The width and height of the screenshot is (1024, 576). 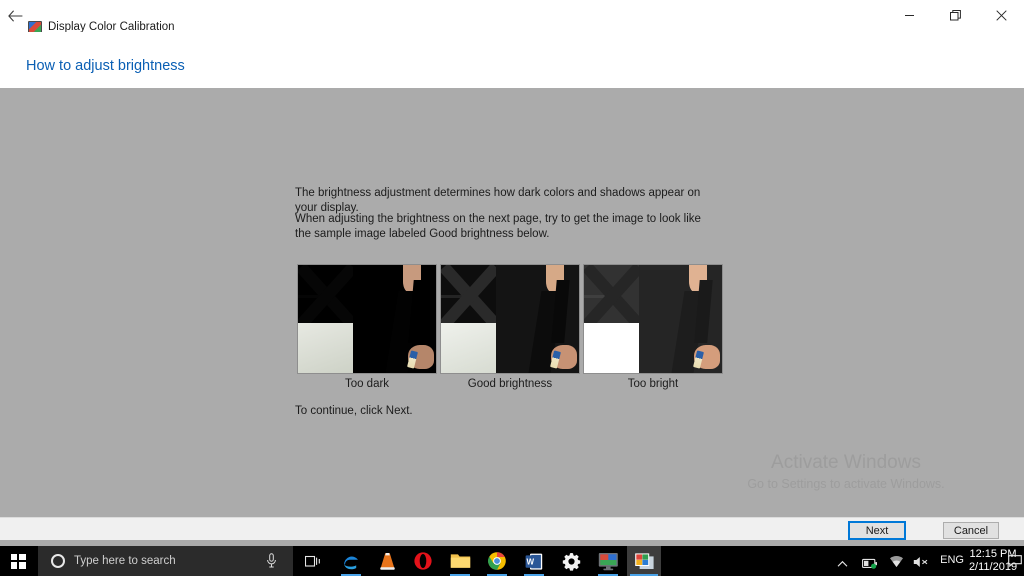 I want to click on caption-too-dark: Too dark, so click(x=367, y=384).